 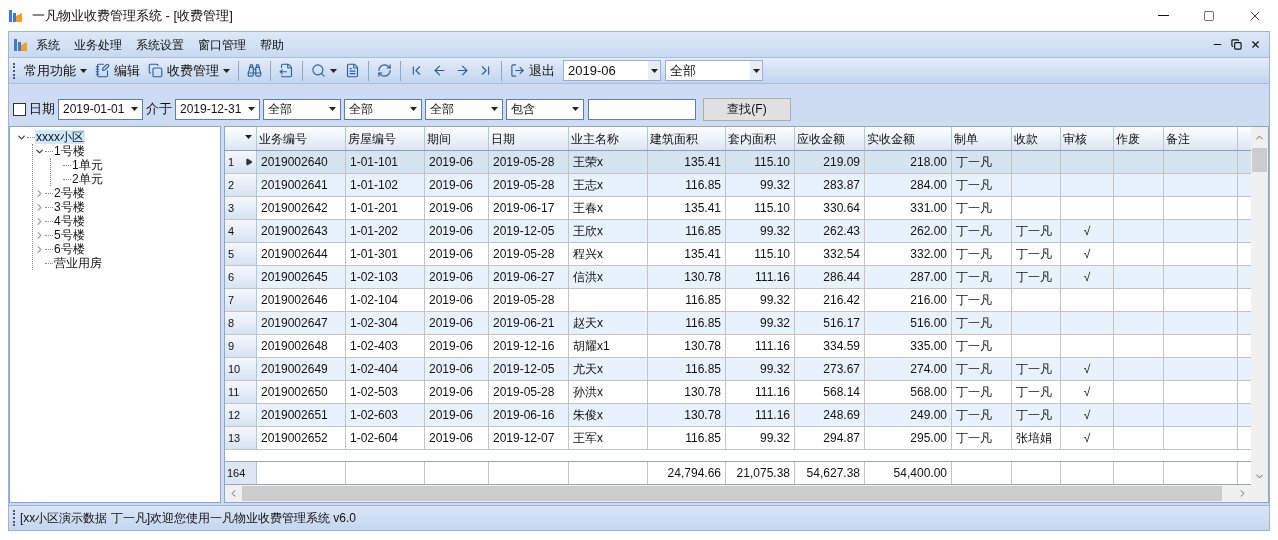 I want to click on dropdown: 2019-06, so click(x=612, y=70).